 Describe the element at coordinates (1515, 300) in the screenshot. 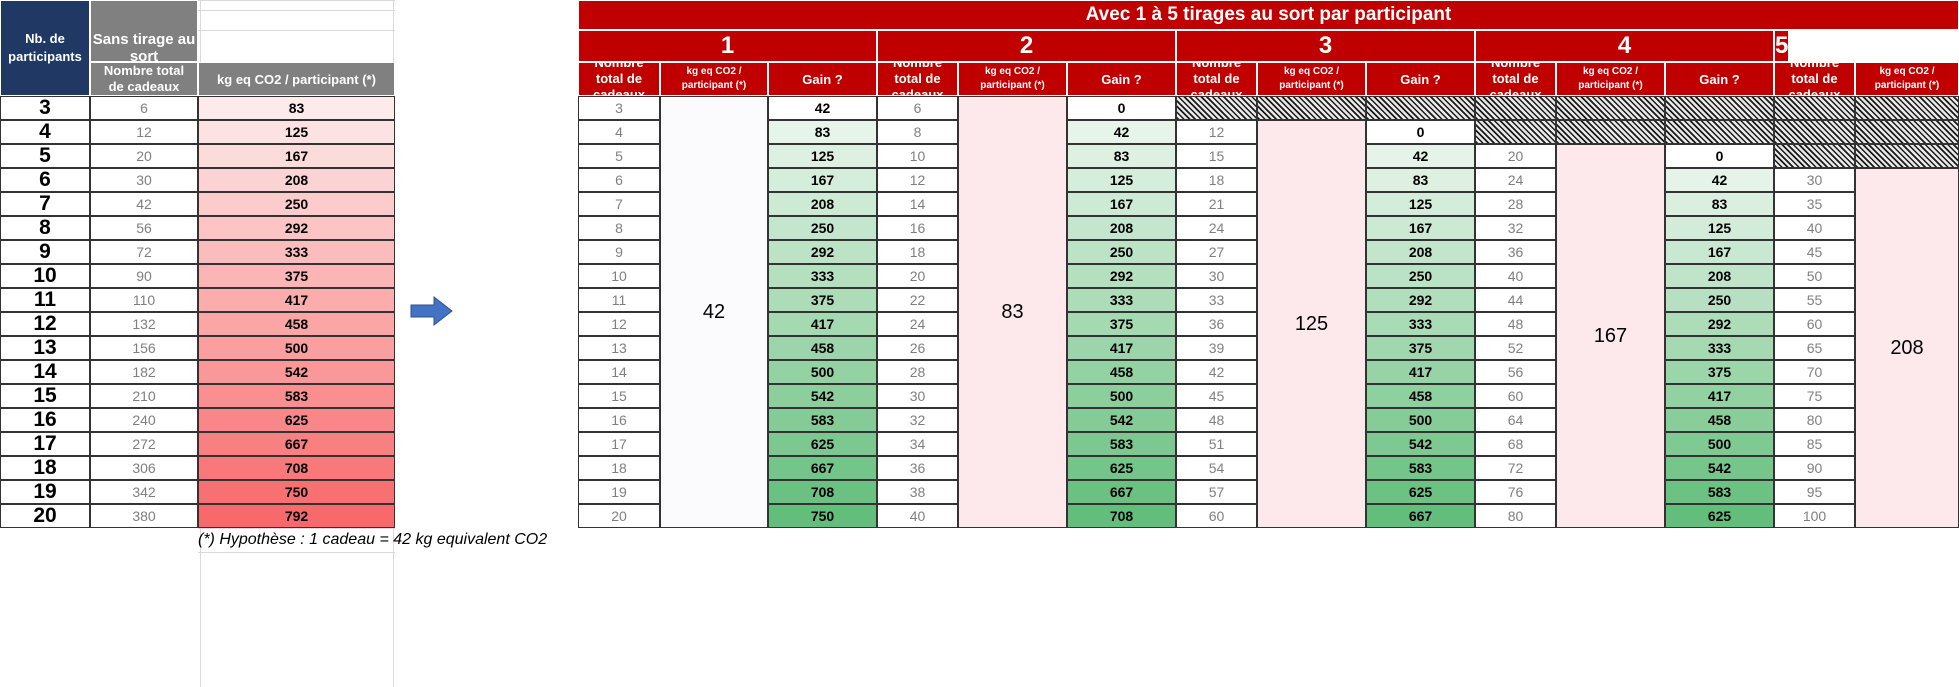

I see `group-total-gifts-cell: 44` at that location.